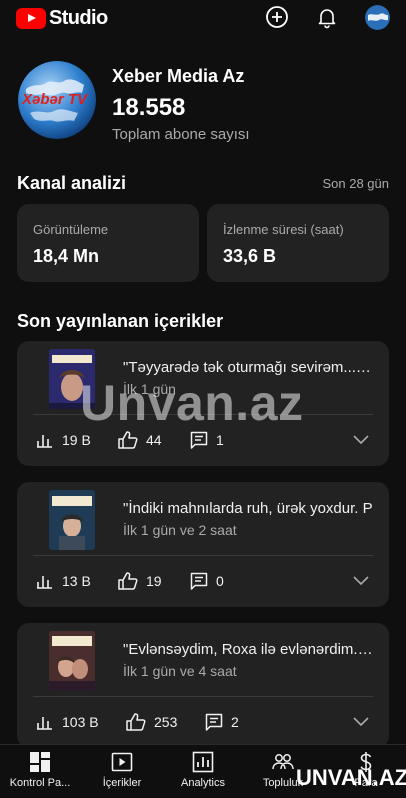  What do you see at coordinates (66, 256) in the screenshot?
I see `views-value: 18,4 Mn` at bounding box center [66, 256].